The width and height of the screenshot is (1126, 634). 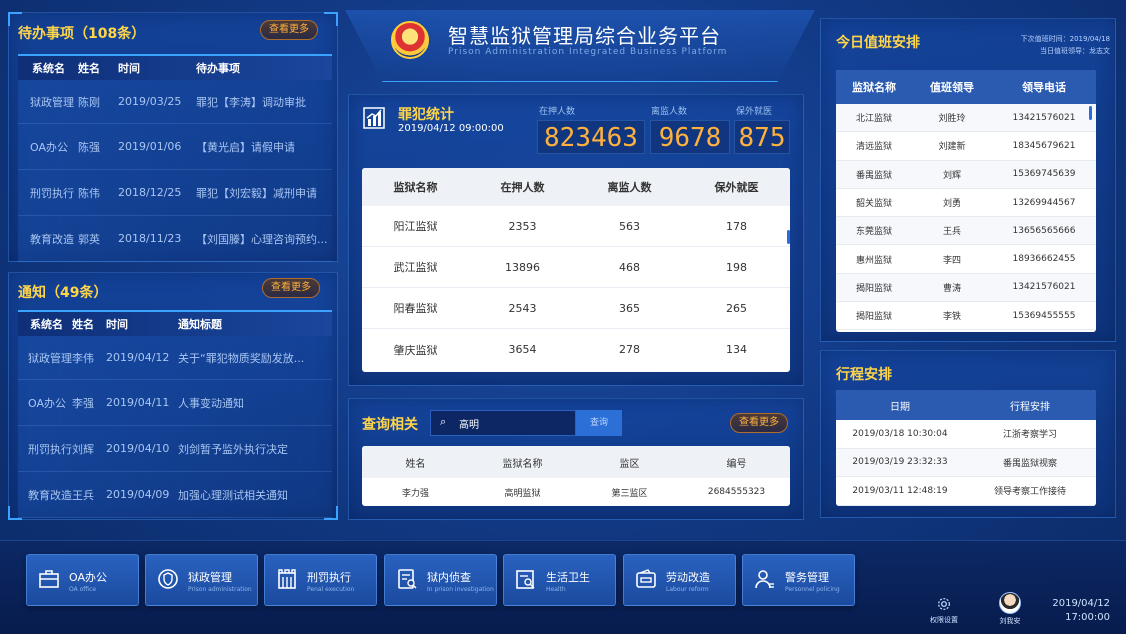 What do you see at coordinates (559, 580) in the screenshot?
I see `dock-button-health: 生活卫生 Health` at bounding box center [559, 580].